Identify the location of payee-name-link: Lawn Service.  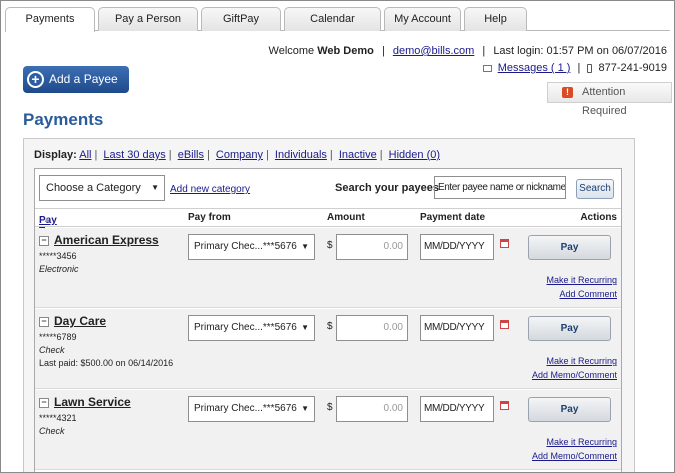
(92, 402).